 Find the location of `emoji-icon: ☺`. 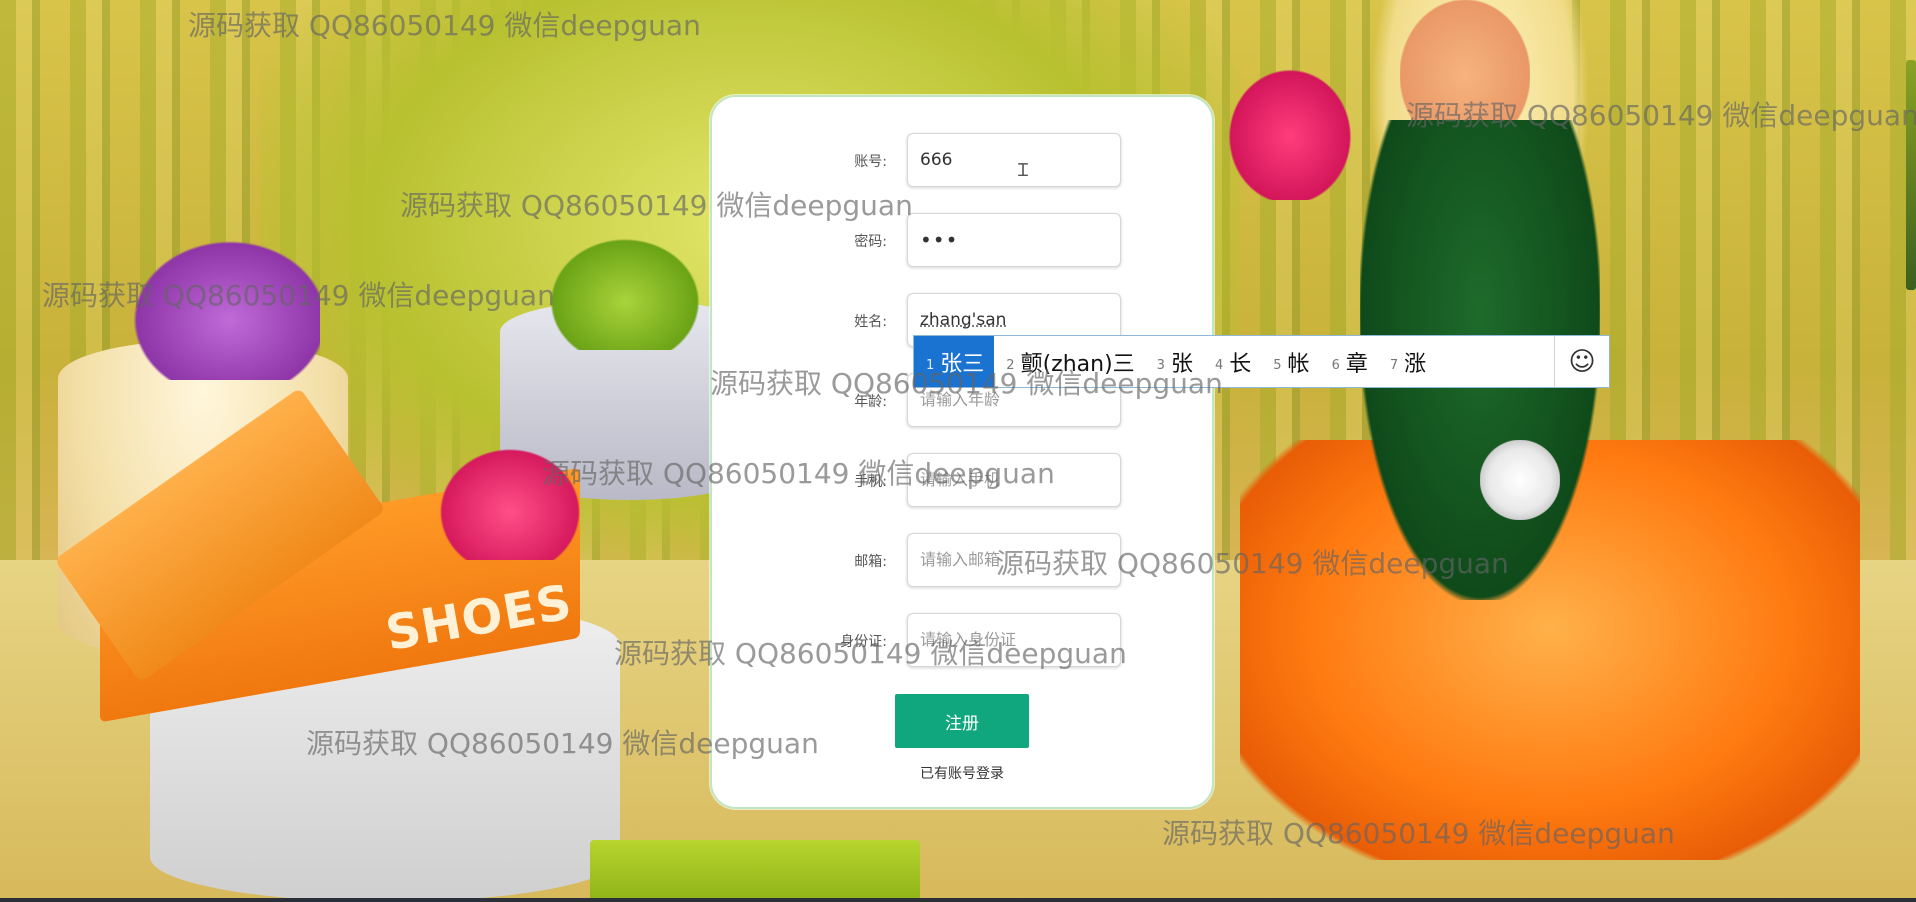

emoji-icon: ☺ is located at coordinates (1581, 361).